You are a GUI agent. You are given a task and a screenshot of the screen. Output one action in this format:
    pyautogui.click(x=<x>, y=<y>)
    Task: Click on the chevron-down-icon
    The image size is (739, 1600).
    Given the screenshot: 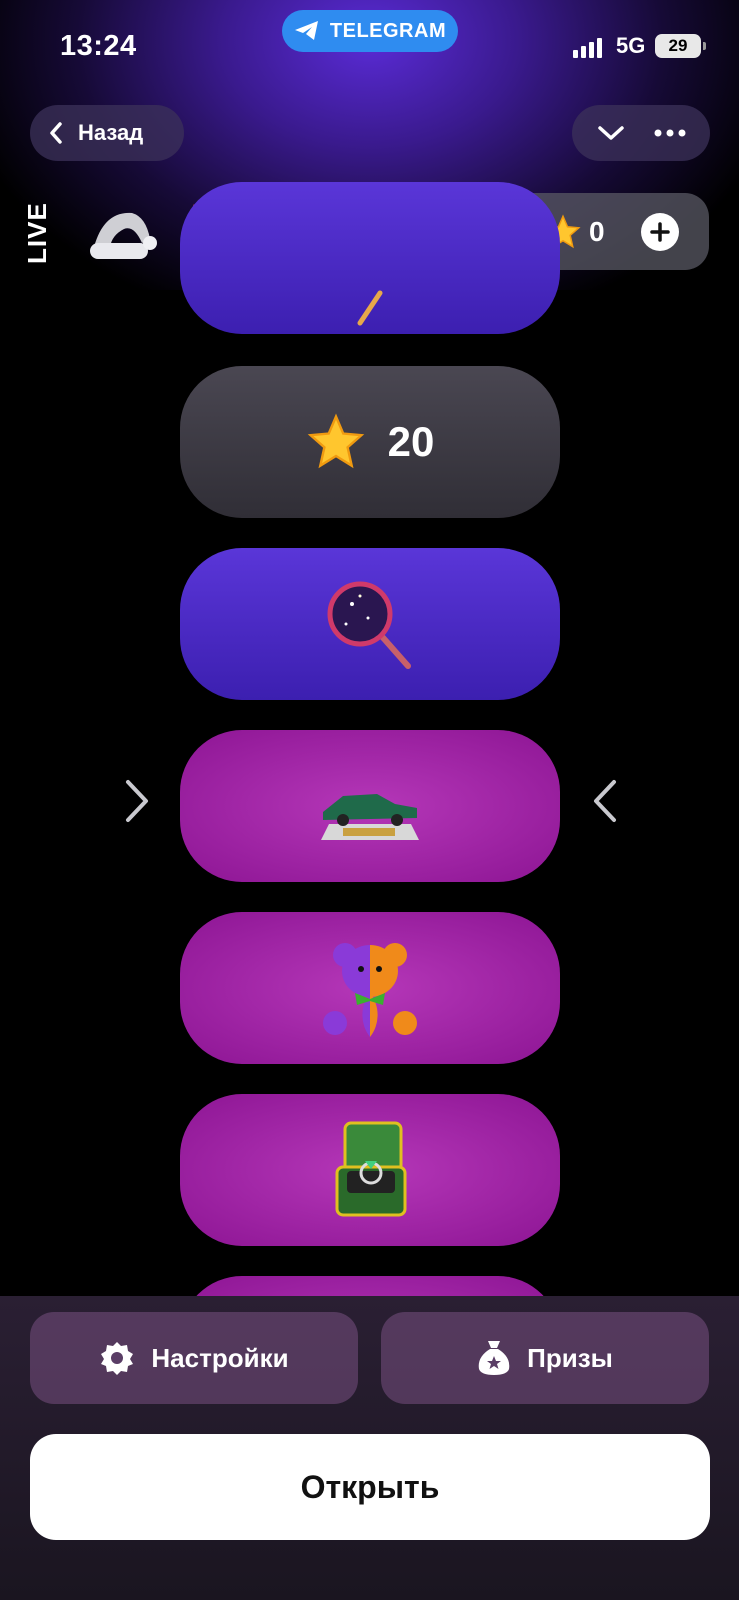 What is the action you would take?
    pyautogui.click(x=611, y=133)
    